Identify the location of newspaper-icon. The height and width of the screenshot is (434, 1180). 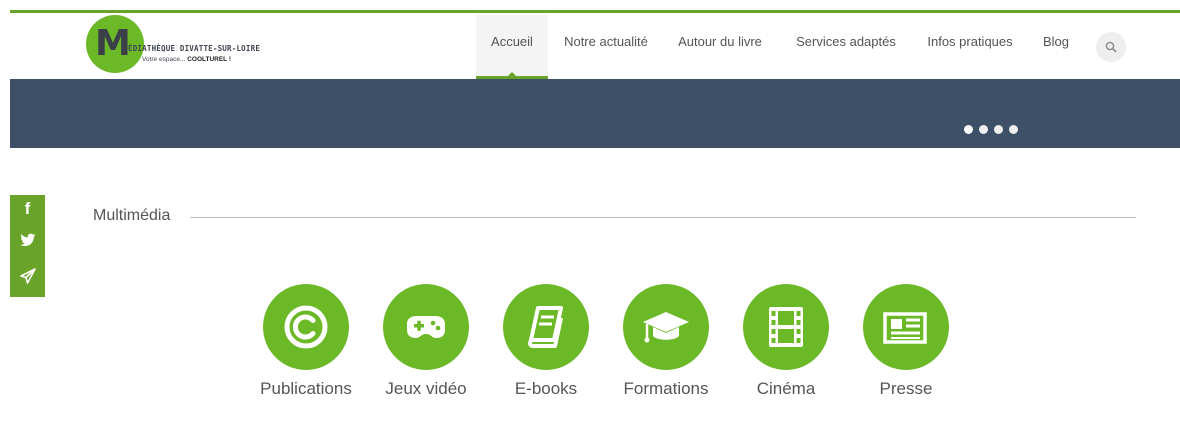
(905, 328).